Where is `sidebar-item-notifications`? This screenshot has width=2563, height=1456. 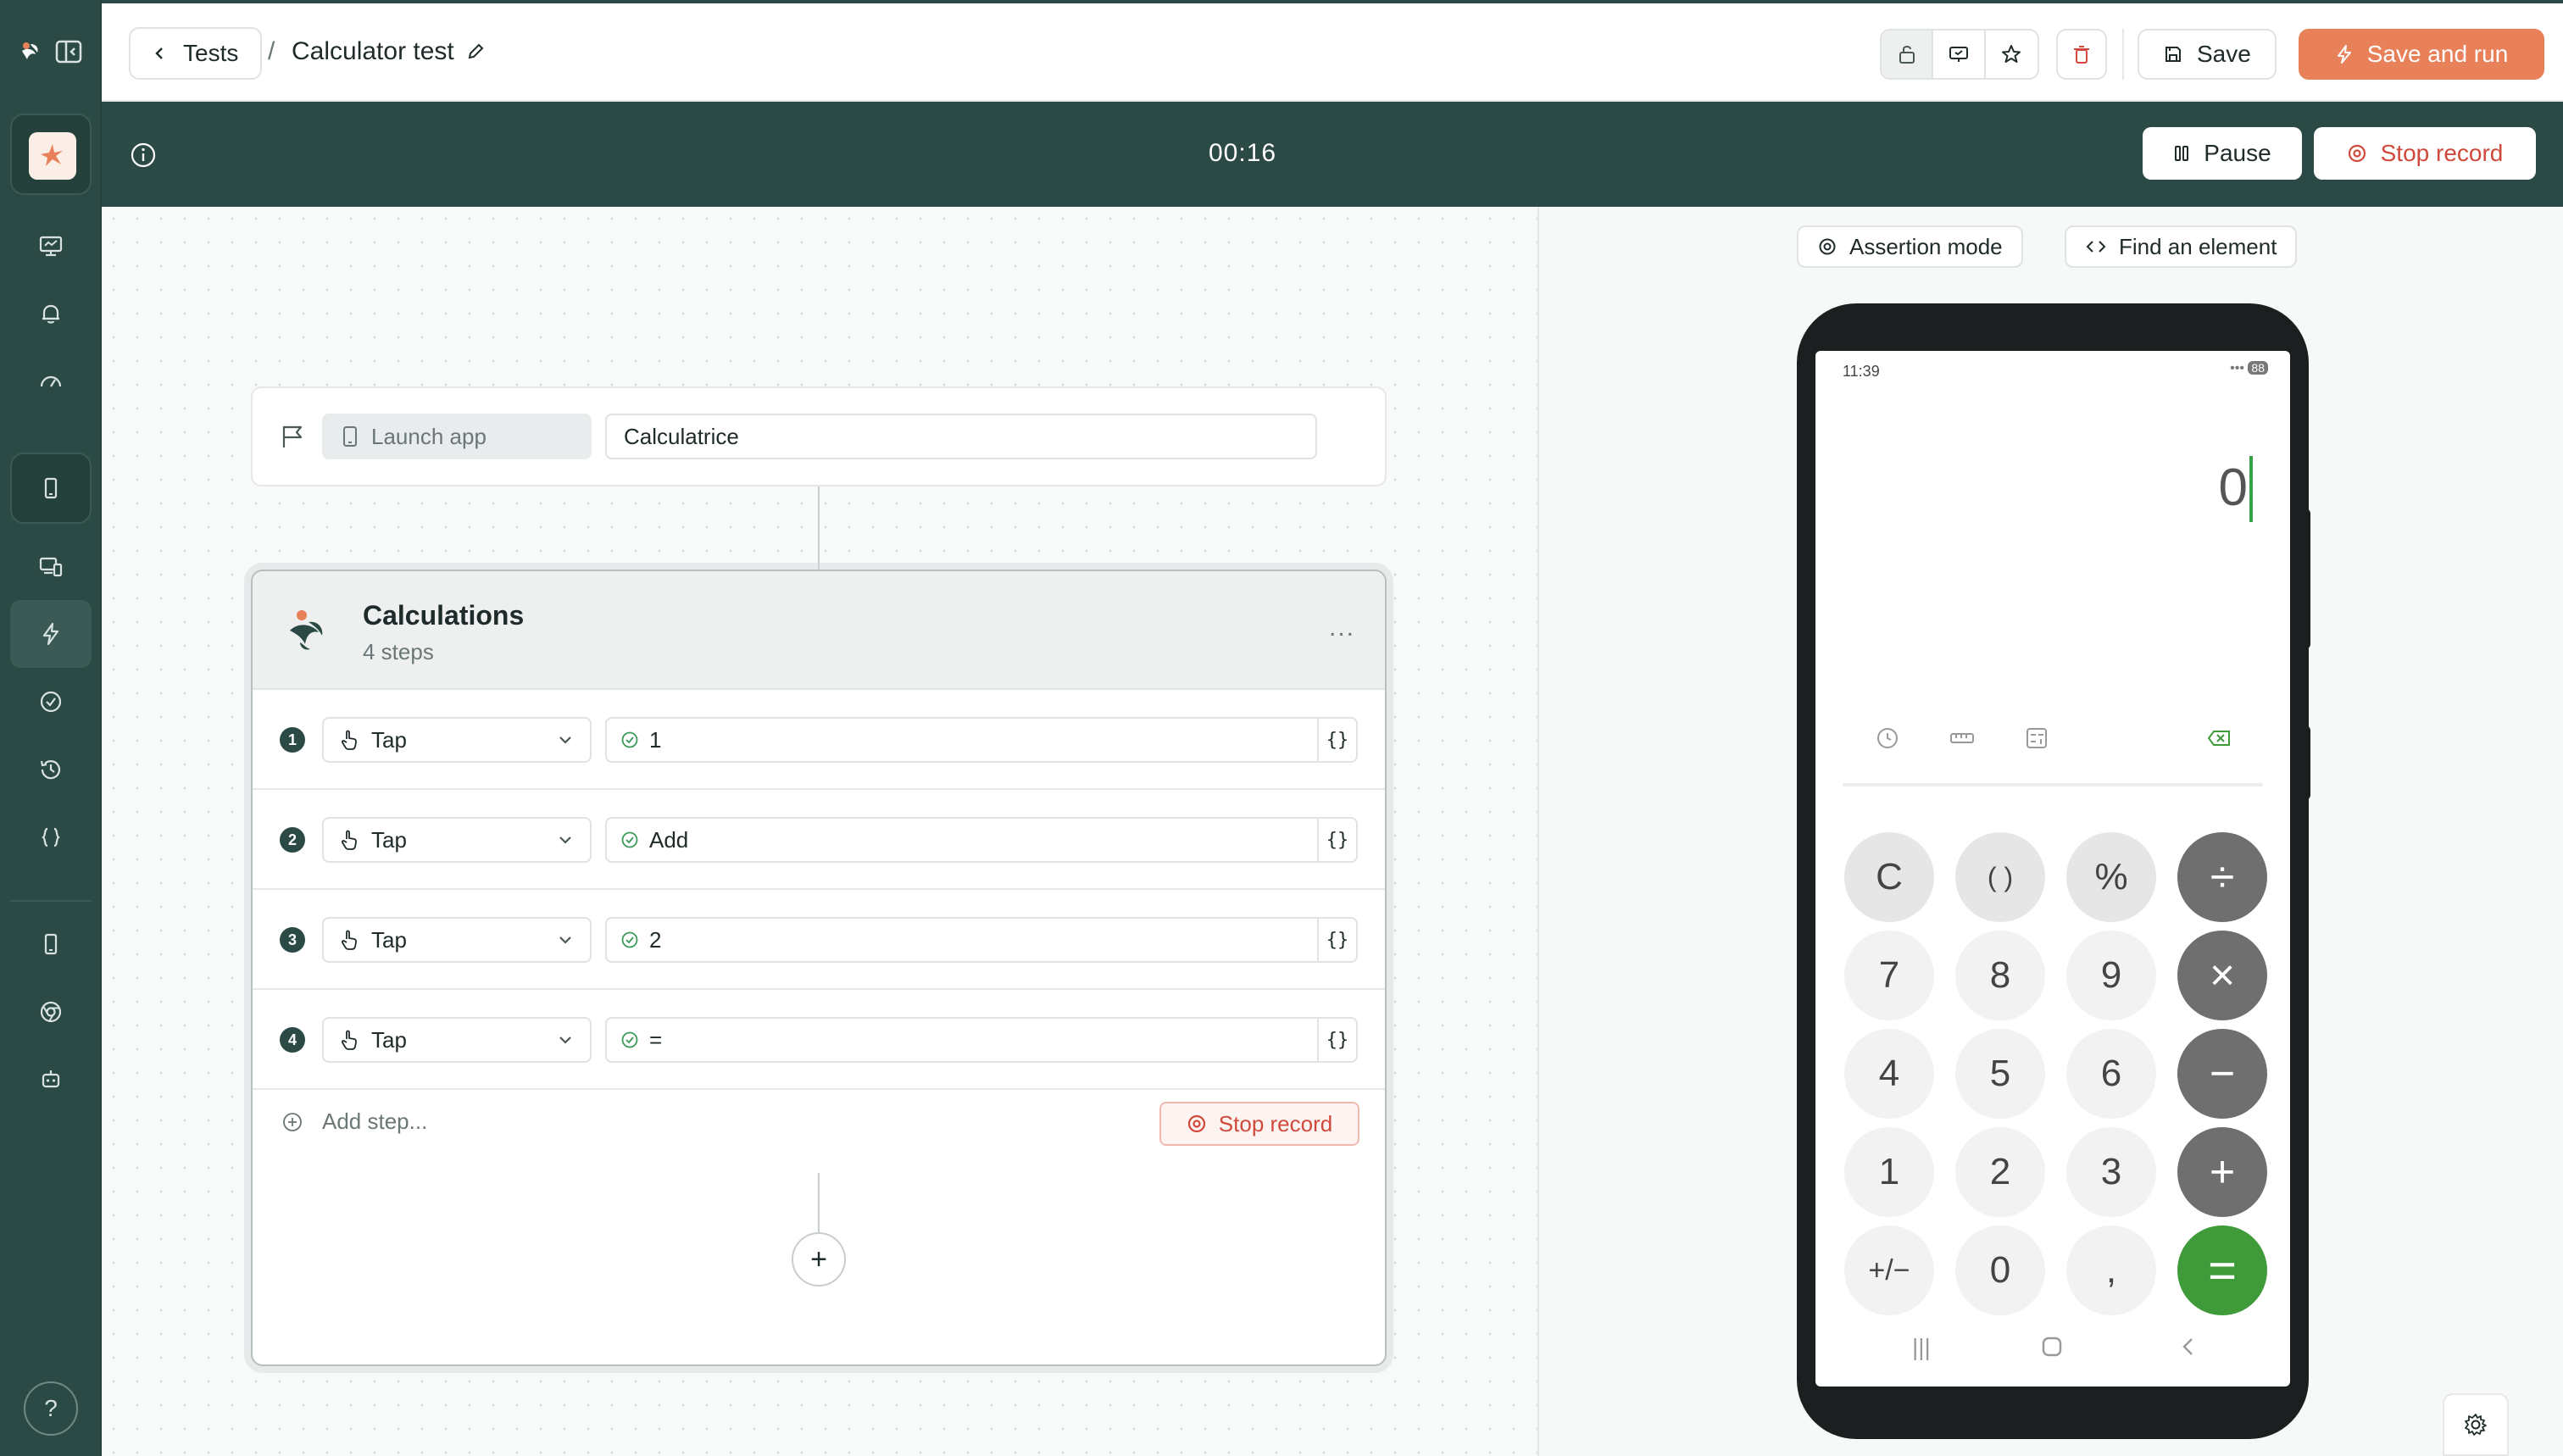
sidebar-item-notifications is located at coordinates (51, 314).